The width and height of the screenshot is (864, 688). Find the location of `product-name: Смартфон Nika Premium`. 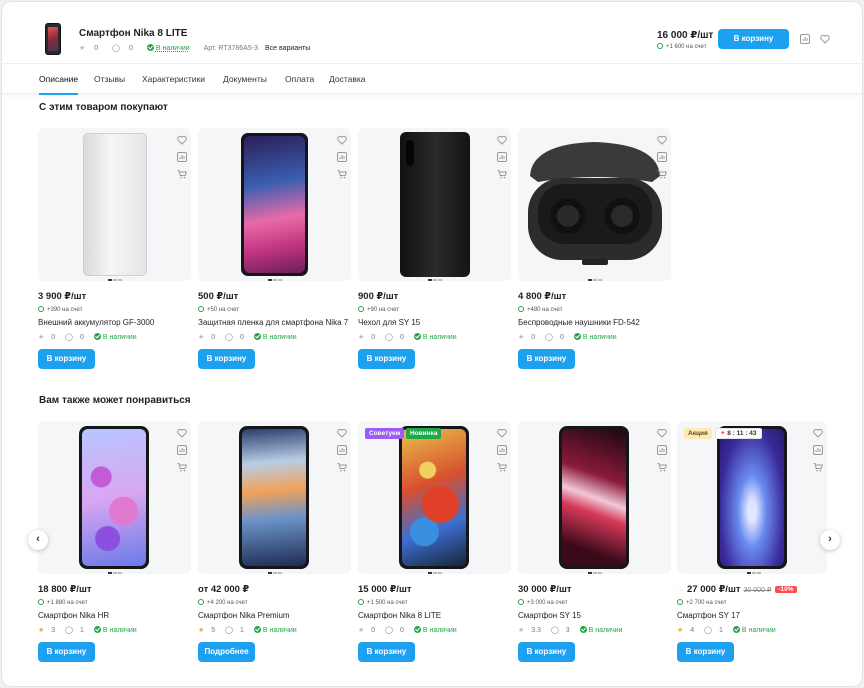

product-name: Смартфон Nika Premium is located at coordinates (244, 615).